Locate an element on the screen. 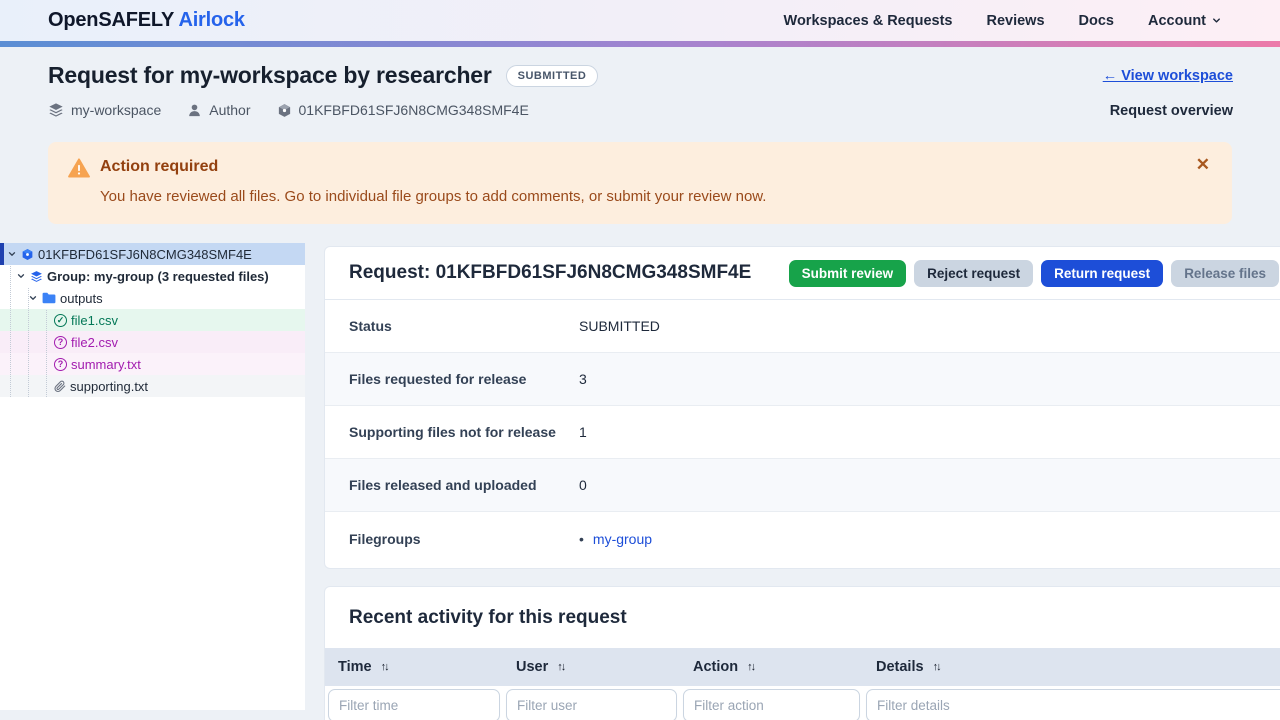 The height and width of the screenshot is (720, 1280). detail-row-files-released: Files released and uploaded 0 is located at coordinates (802, 485).